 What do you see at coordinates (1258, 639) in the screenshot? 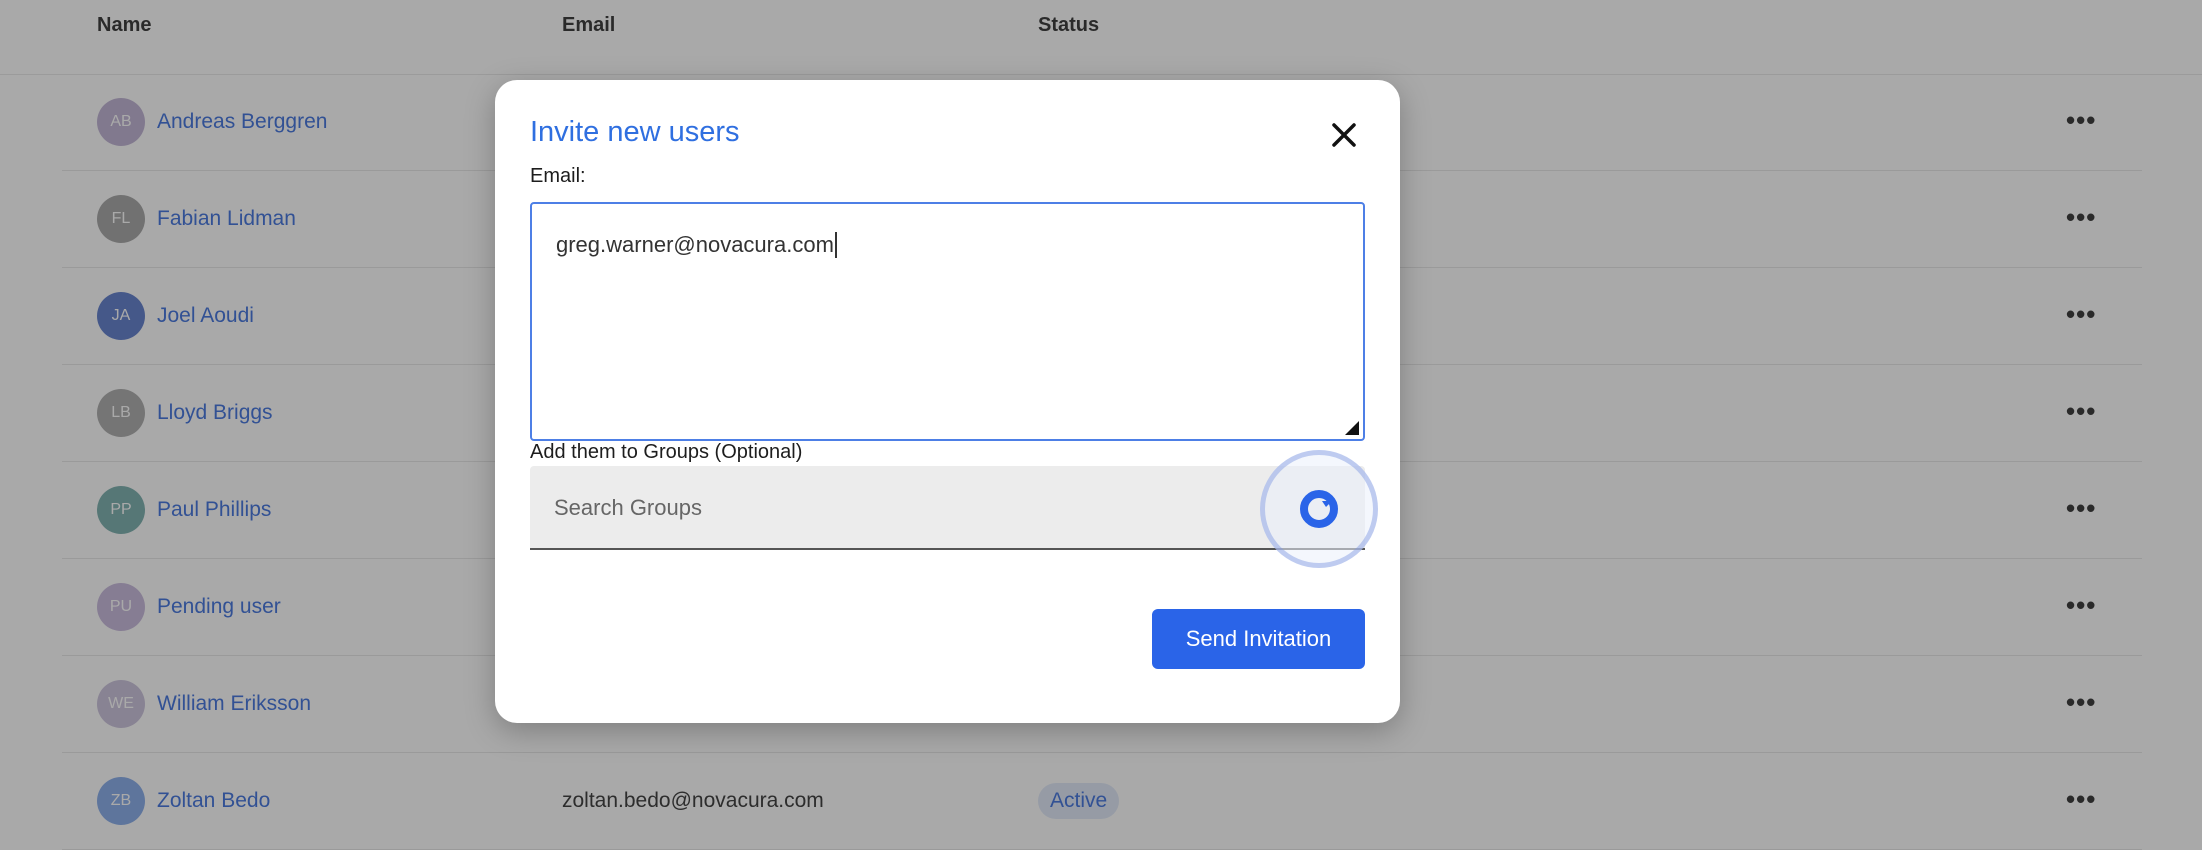
I see `send-invitation-button: Send Invitation` at bounding box center [1258, 639].